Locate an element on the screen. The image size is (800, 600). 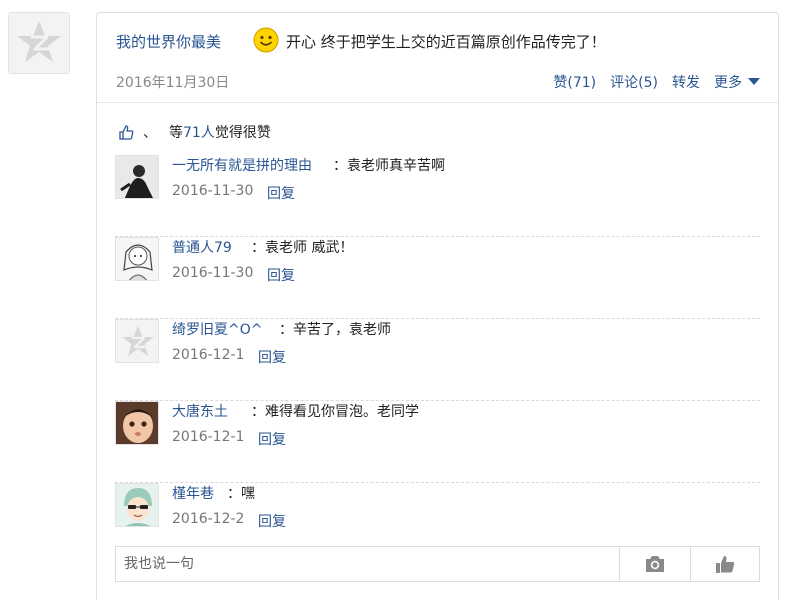
like-count-button: 赞(71) is located at coordinates (574, 82).